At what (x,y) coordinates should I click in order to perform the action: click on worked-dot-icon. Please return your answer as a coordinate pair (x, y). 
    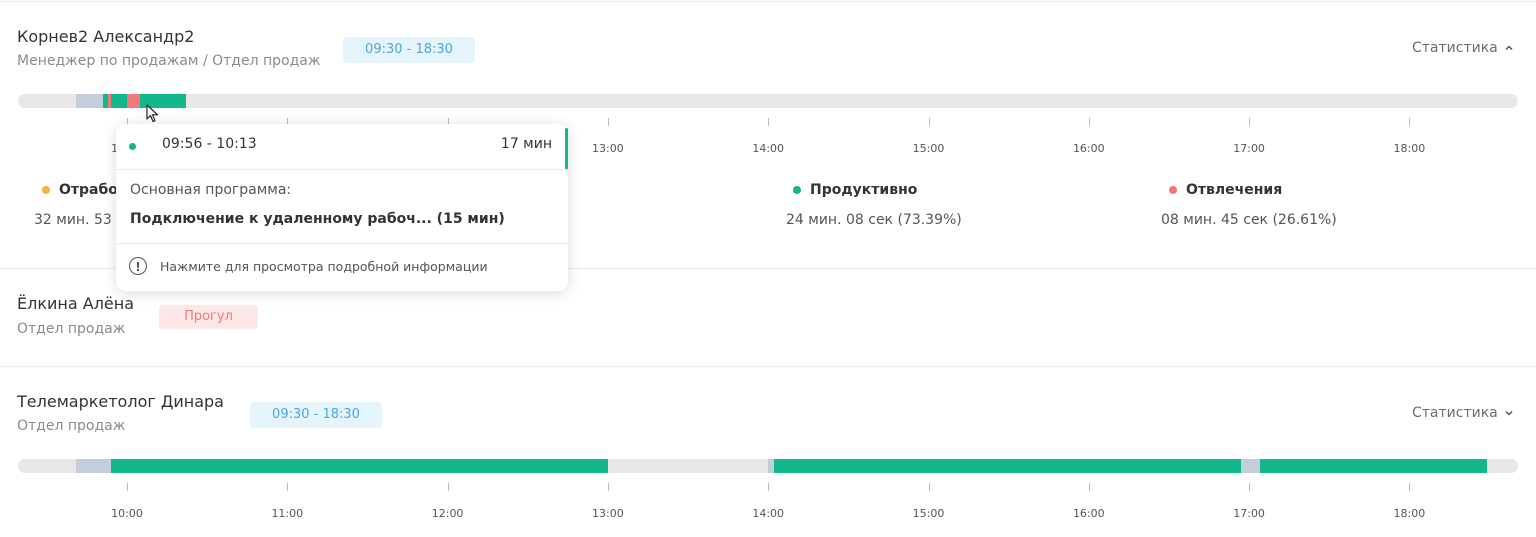
    Looking at the image, I should click on (46, 190).